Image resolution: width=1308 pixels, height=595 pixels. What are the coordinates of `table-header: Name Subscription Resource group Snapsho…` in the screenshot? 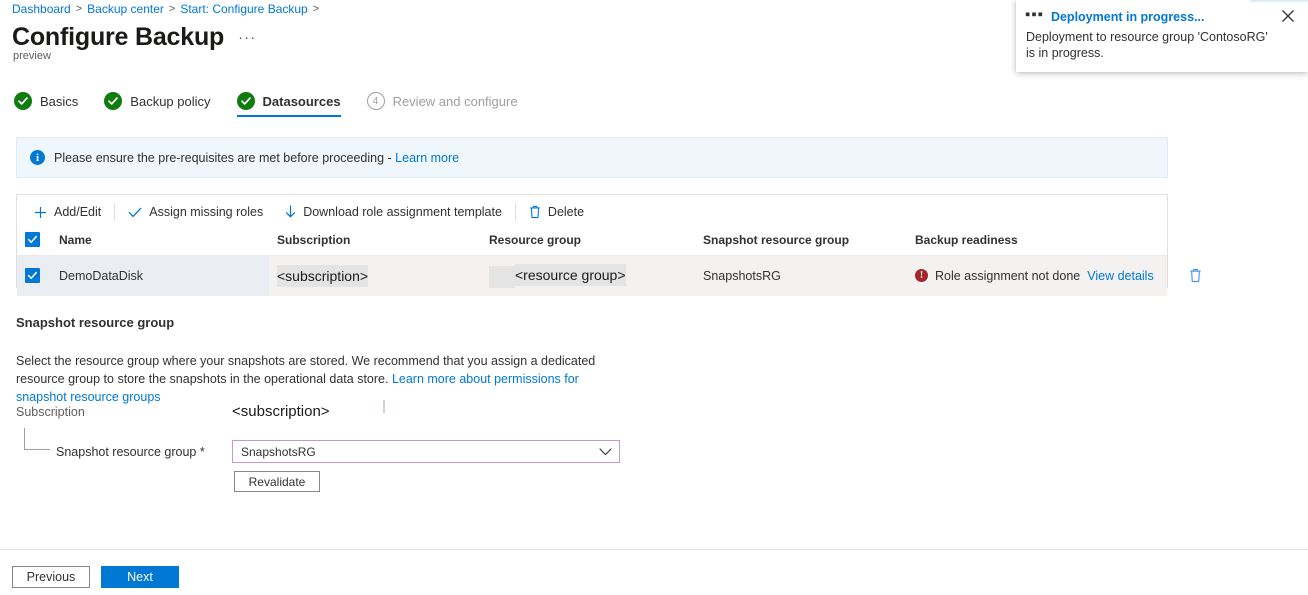 It's located at (592, 242).